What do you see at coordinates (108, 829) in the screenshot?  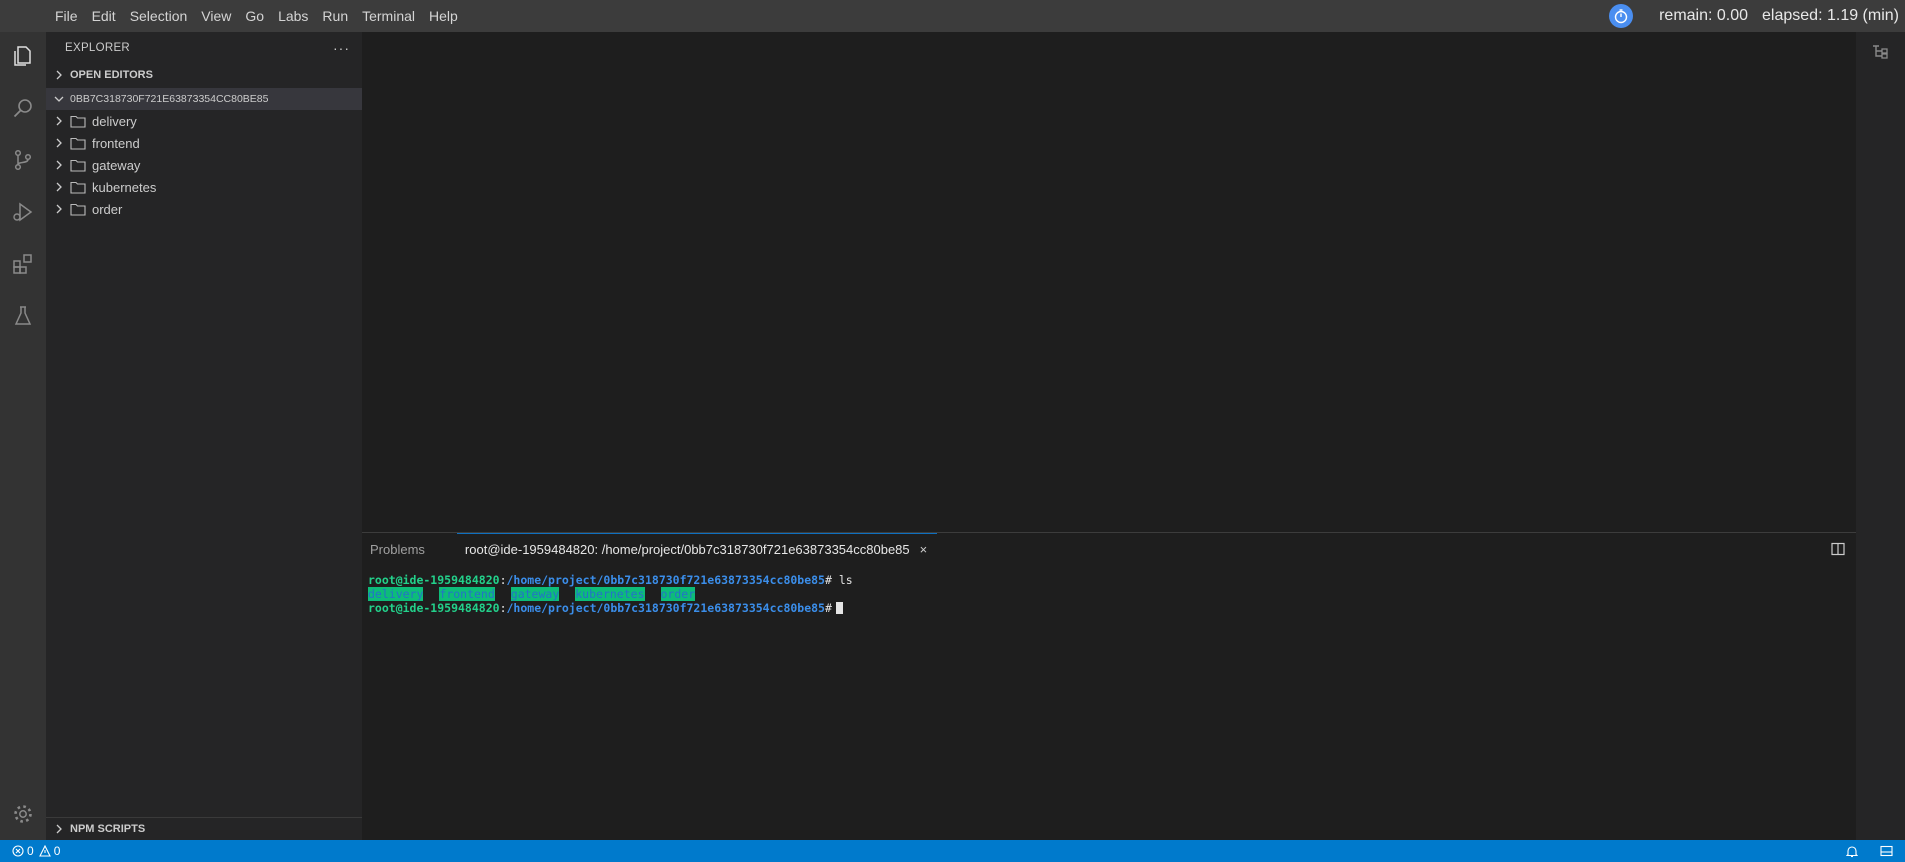 I see `npm-scripts-label: NPM SCRIPTS` at bounding box center [108, 829].